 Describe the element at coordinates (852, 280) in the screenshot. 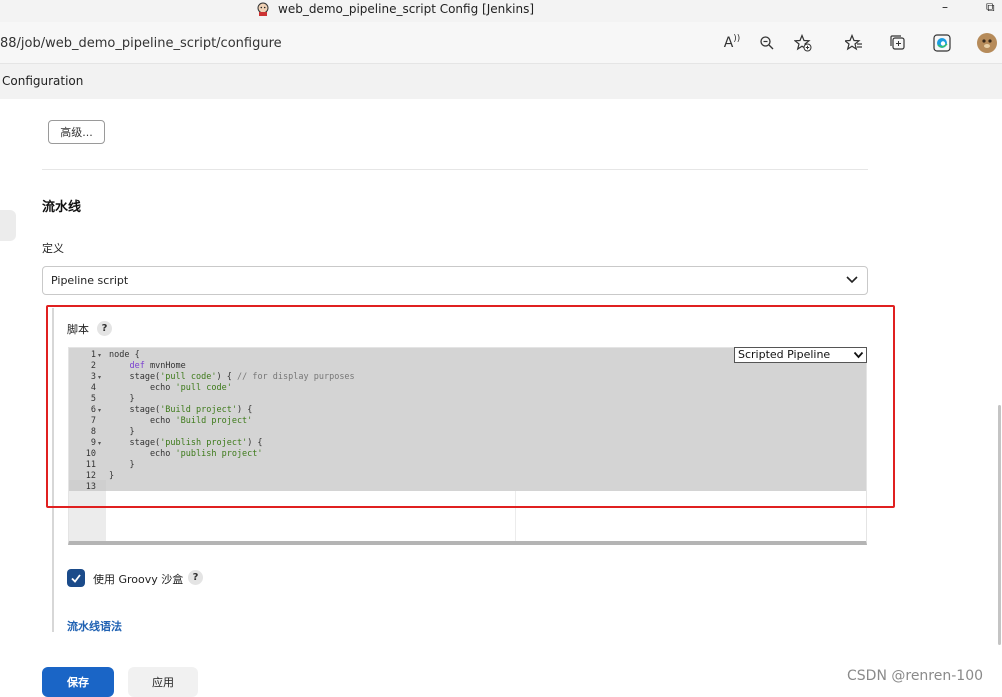

I see `chevron-down-icon` at that location.